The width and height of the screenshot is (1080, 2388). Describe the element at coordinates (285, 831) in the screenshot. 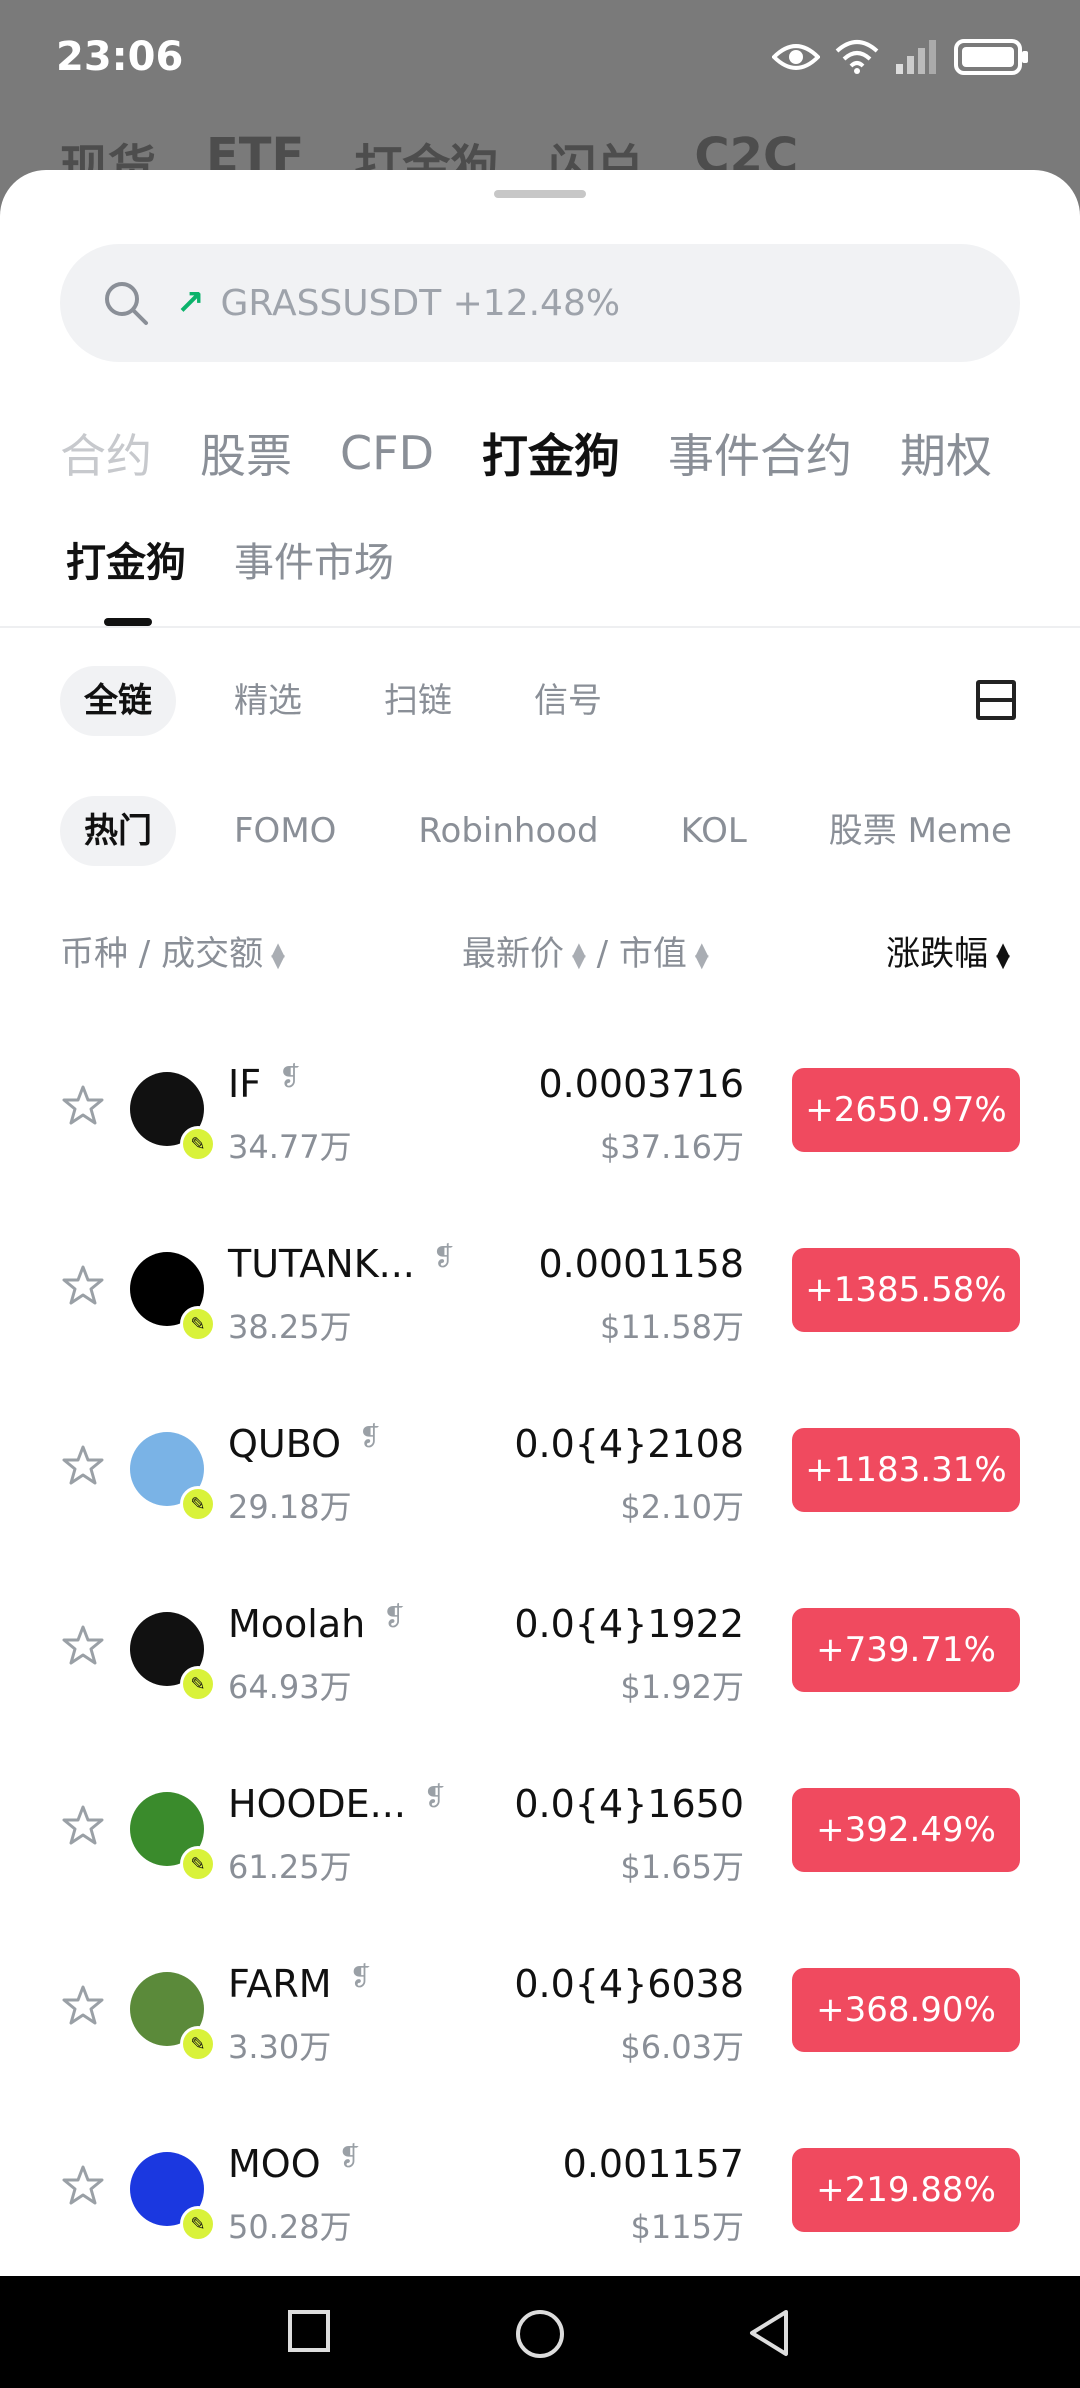

I see `chip-fomo: FOMO` at that location.